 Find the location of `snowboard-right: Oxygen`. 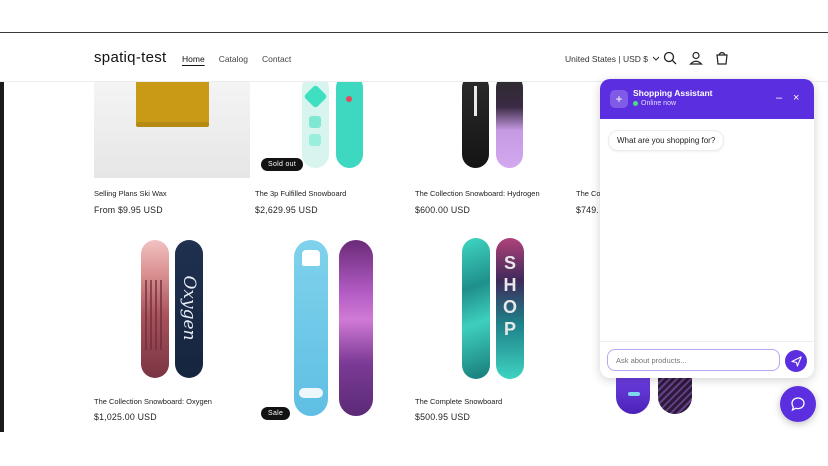

snowboard-right: Oxygen is located at coordinates (189, 309).